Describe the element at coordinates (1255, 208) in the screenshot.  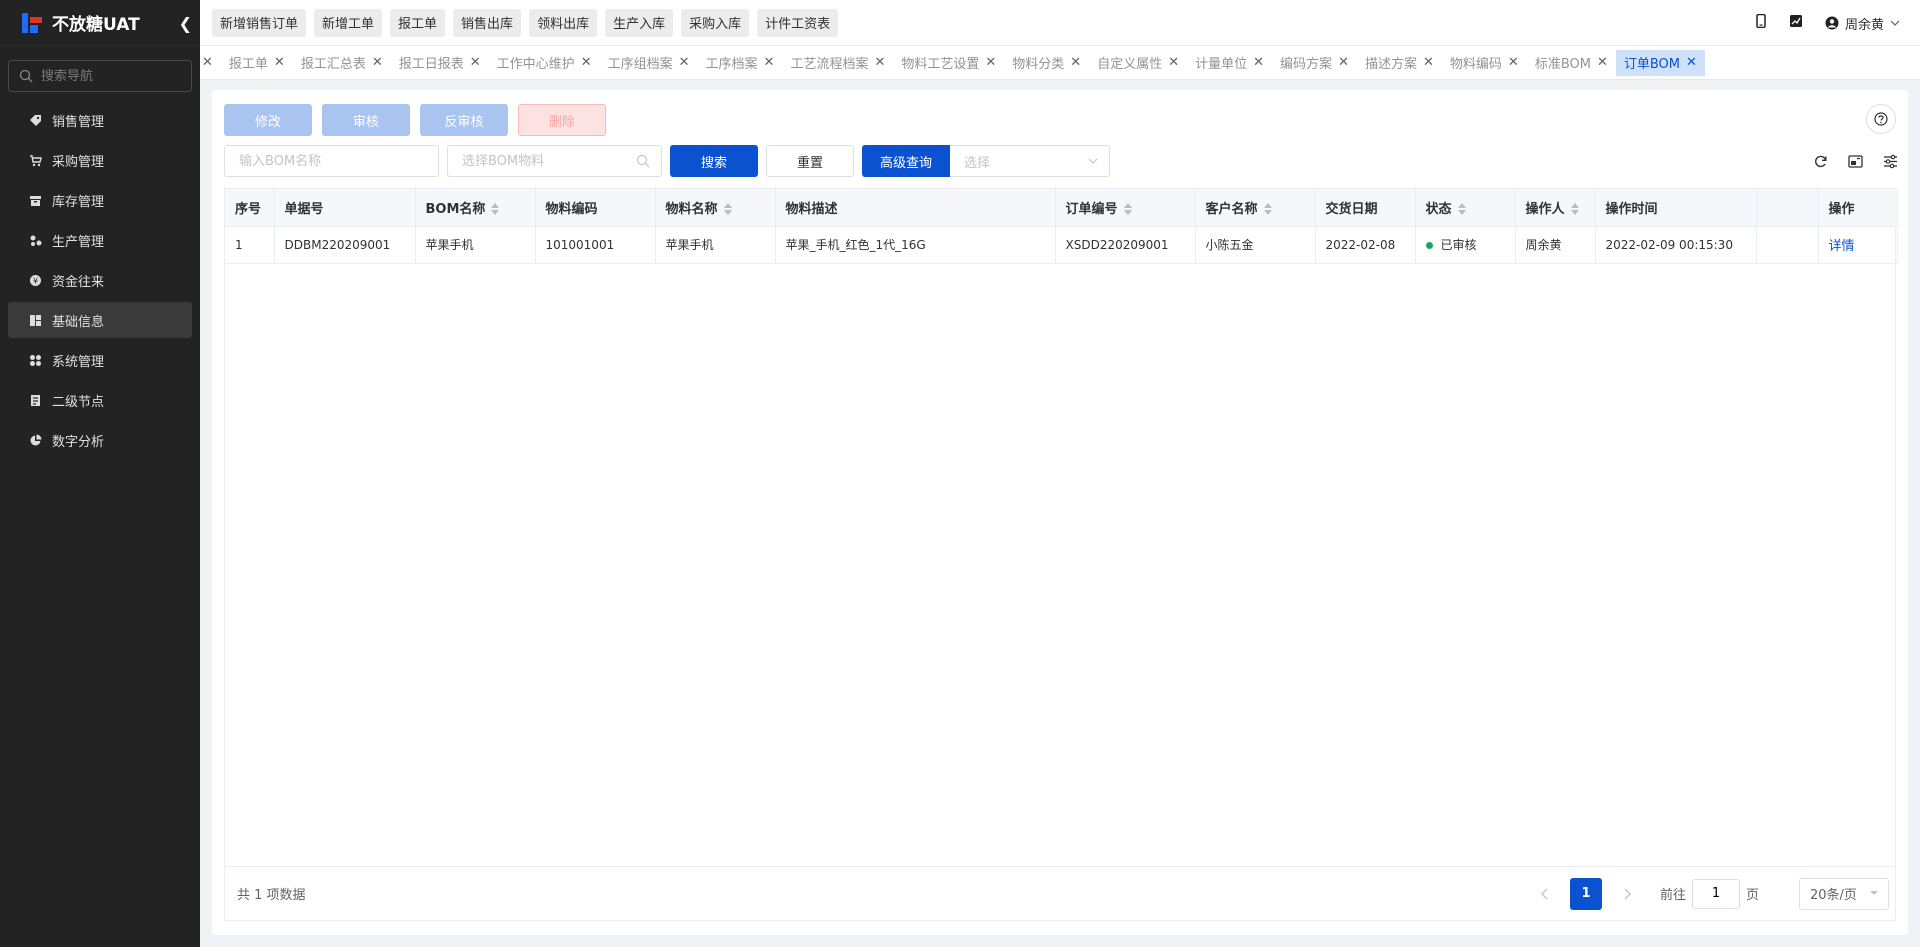
I see `col-customer: 客户名称` at that location.